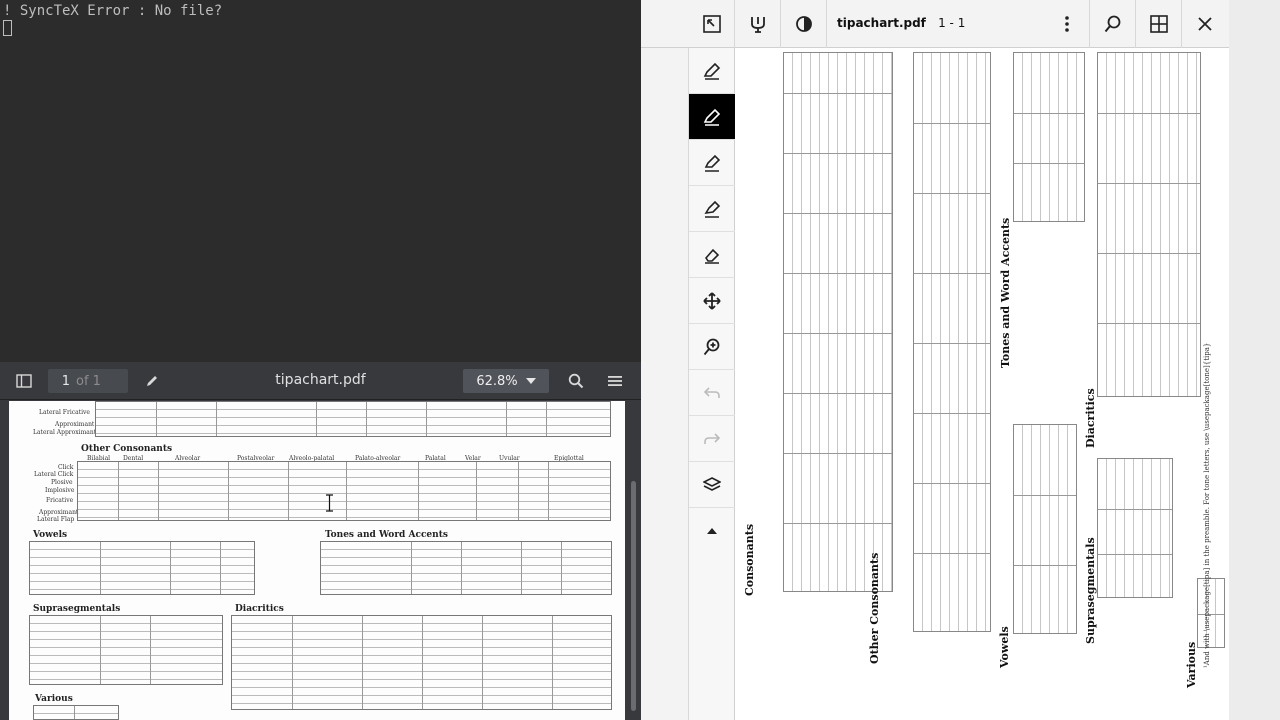  I want to click on sidebar-toggle-icon, so click(24, 381).